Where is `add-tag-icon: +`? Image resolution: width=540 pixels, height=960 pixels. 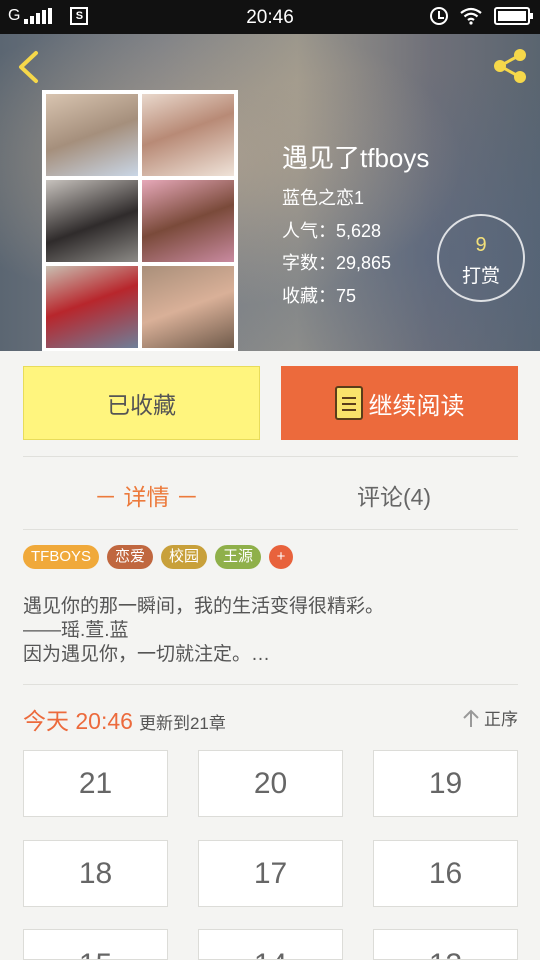 add-tag-icon: + is located at coordinates (281, 557).